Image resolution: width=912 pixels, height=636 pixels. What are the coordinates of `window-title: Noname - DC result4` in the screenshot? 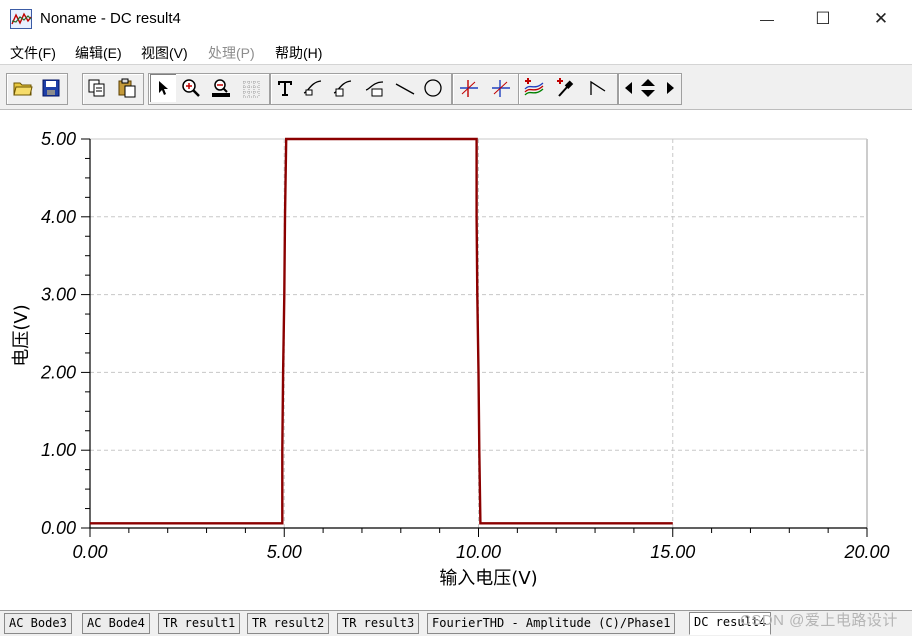 It's located at (110, 18).